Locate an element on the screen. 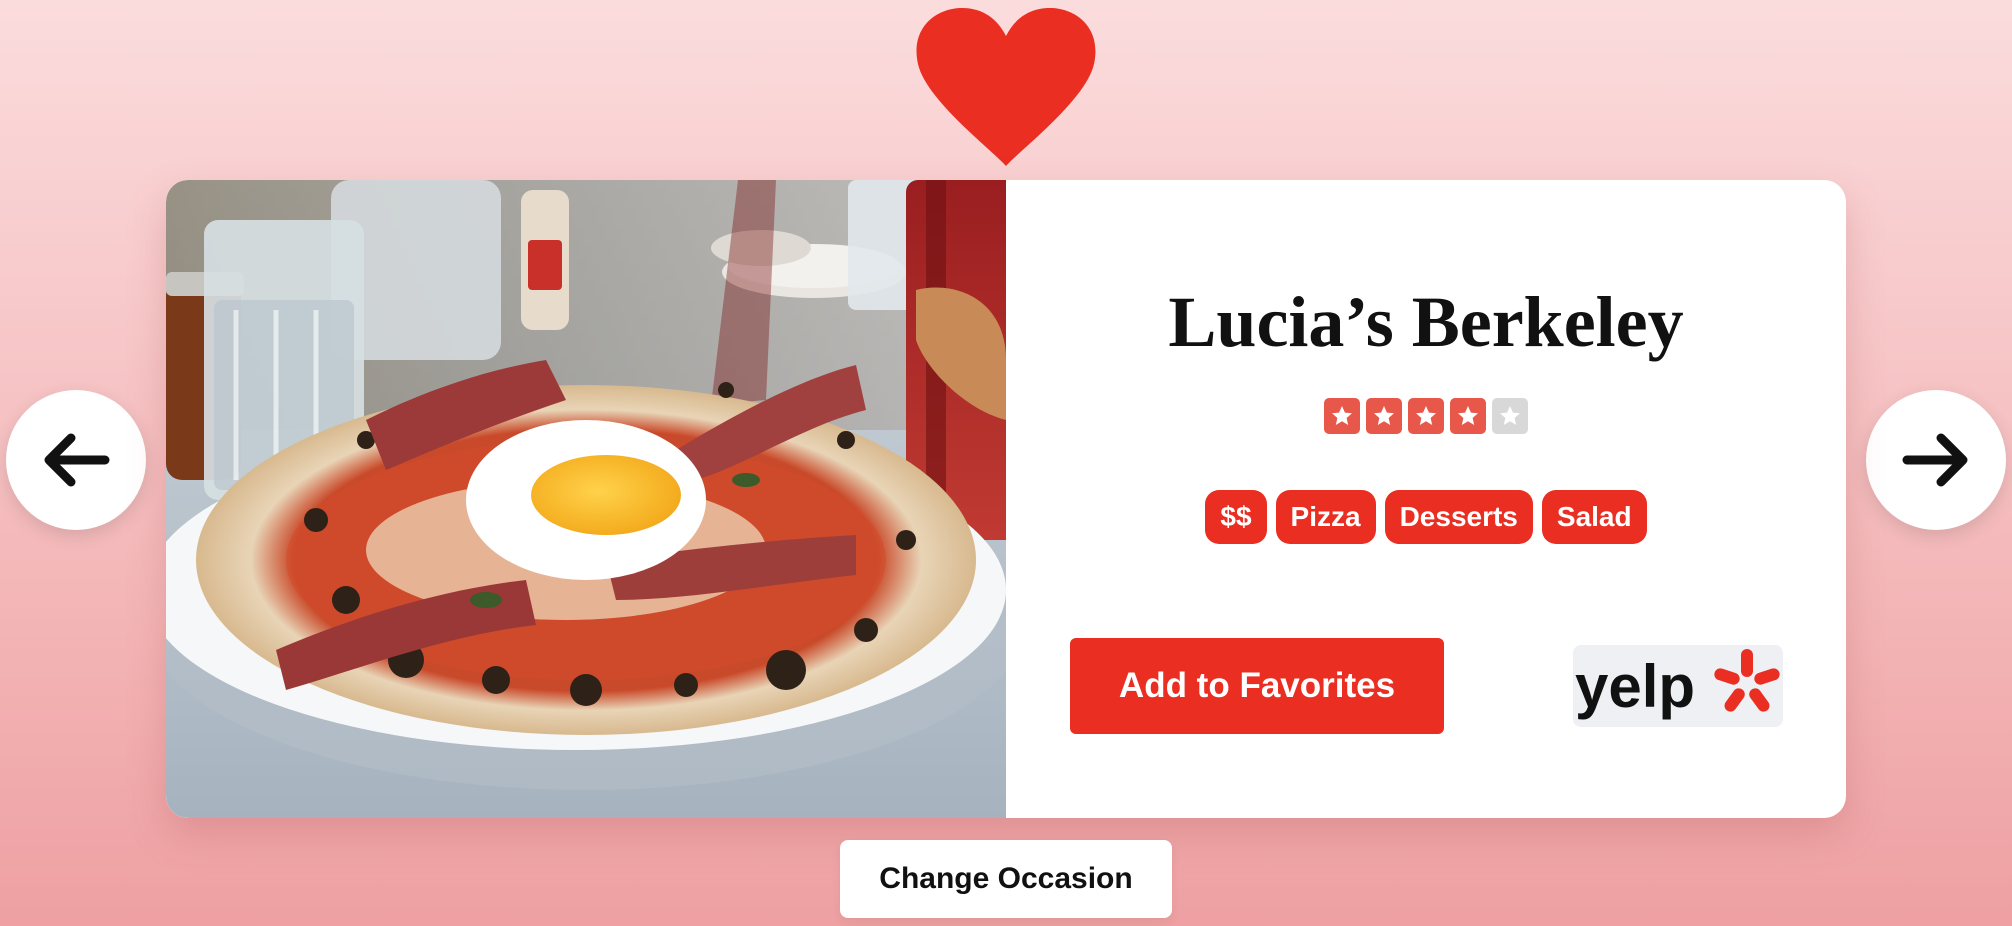  add-to-favorites-button: Add to Favorites is located at coordinates (1257, 686).